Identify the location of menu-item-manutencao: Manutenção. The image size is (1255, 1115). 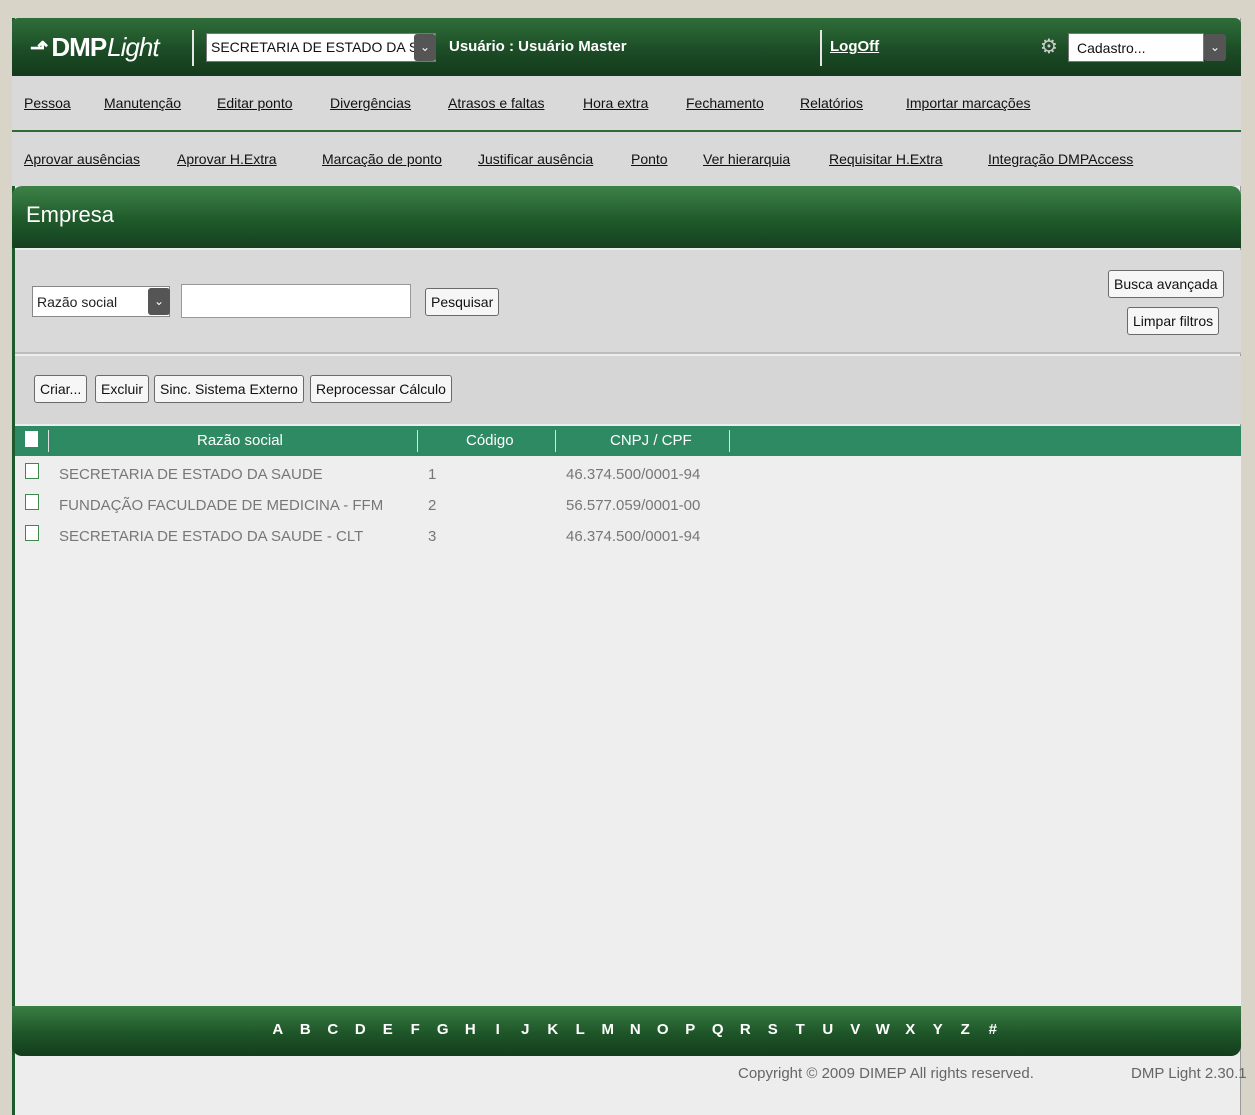
(142, 103).